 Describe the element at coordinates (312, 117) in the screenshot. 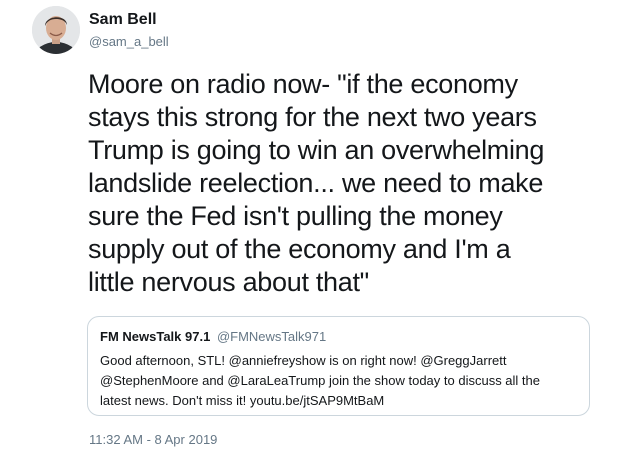

I see `tweet-text-line: stays this strong for the next two years` at that location.